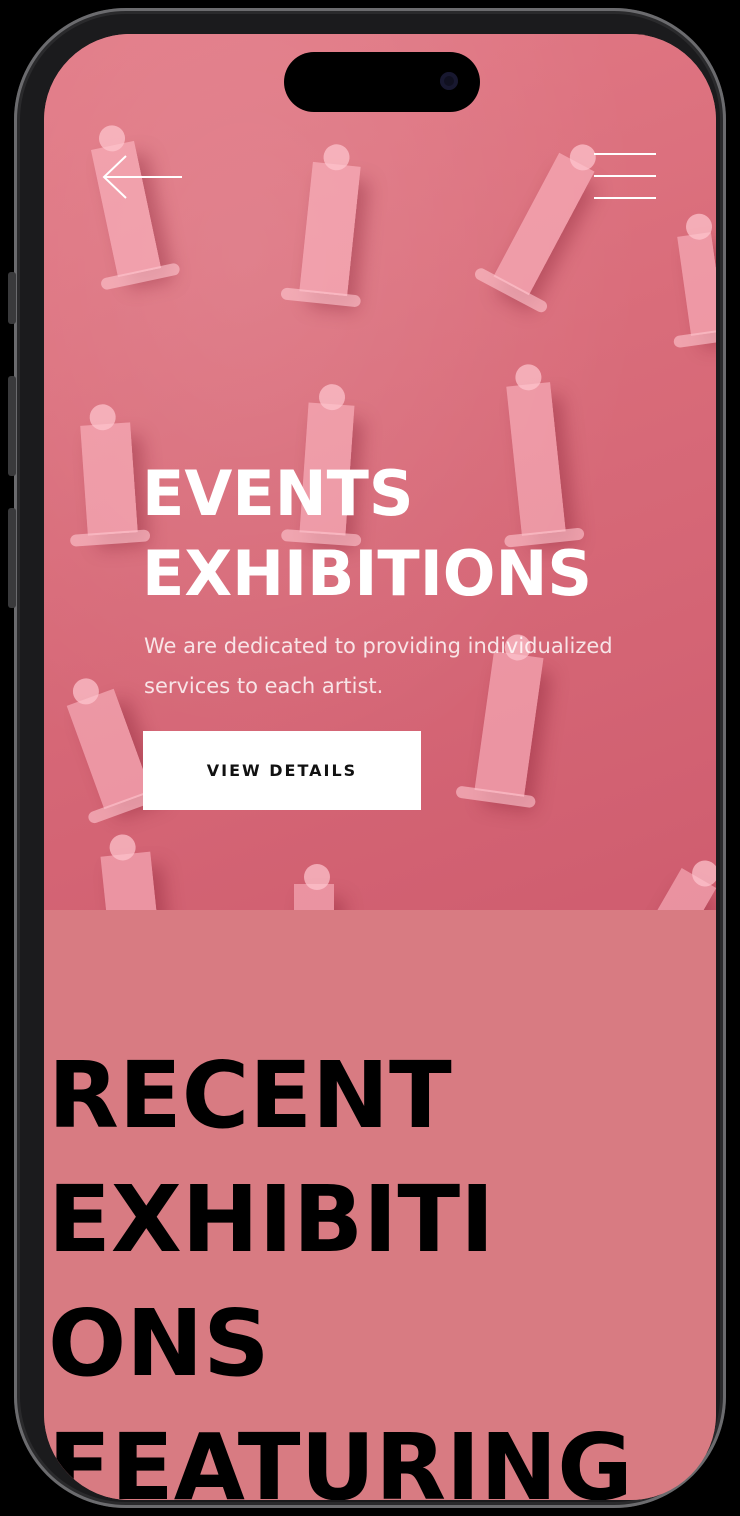 Image resolution: width=740 pixels, height=1516 pixels. What do you see at coordinates (282, 770) in the screenshot?
I see `view-details-button: VIEW DETAILS` at bounding box center [282, 770].